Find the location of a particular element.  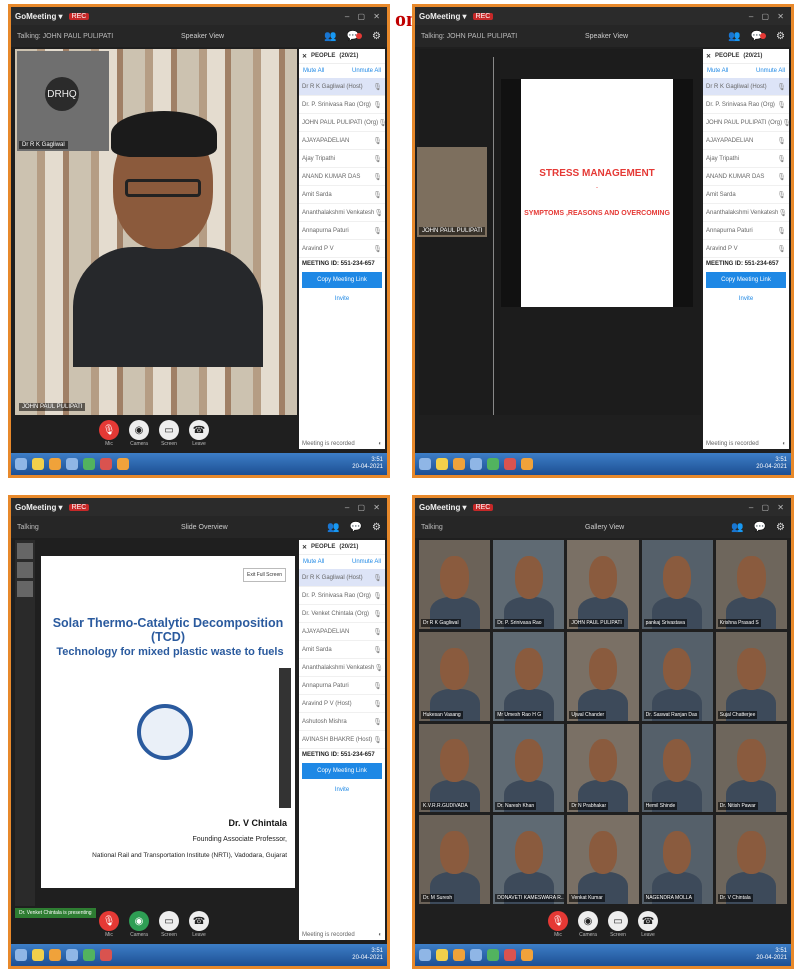

participant-row: AVINASH BHAKRE (Host) 🎙 is located at coordinates (342, 740).